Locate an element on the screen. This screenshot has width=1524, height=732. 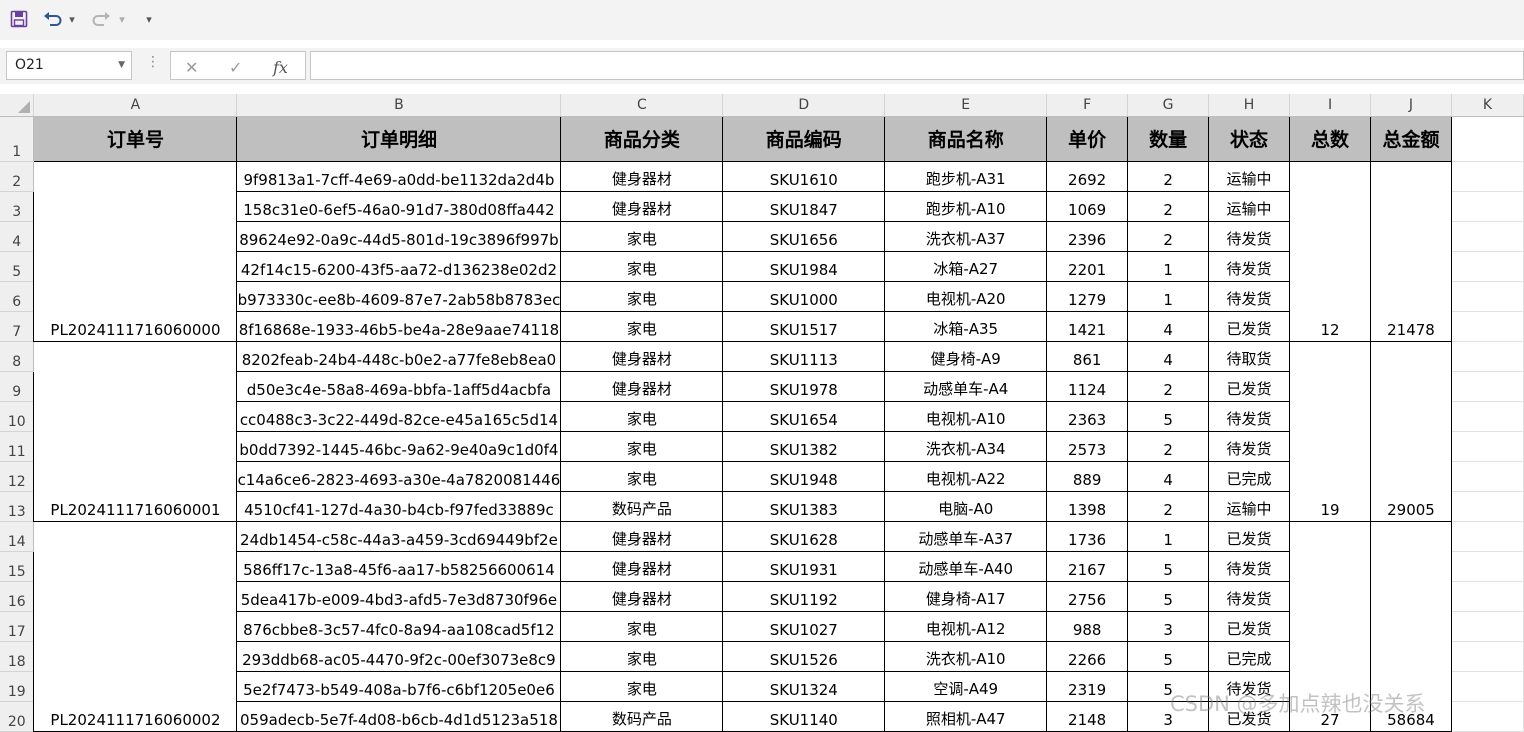
cell-order-detail: 5e2f7473-b549-408a-b7f6-c6bf1205e0e6 is located at coordinates (399, 686).